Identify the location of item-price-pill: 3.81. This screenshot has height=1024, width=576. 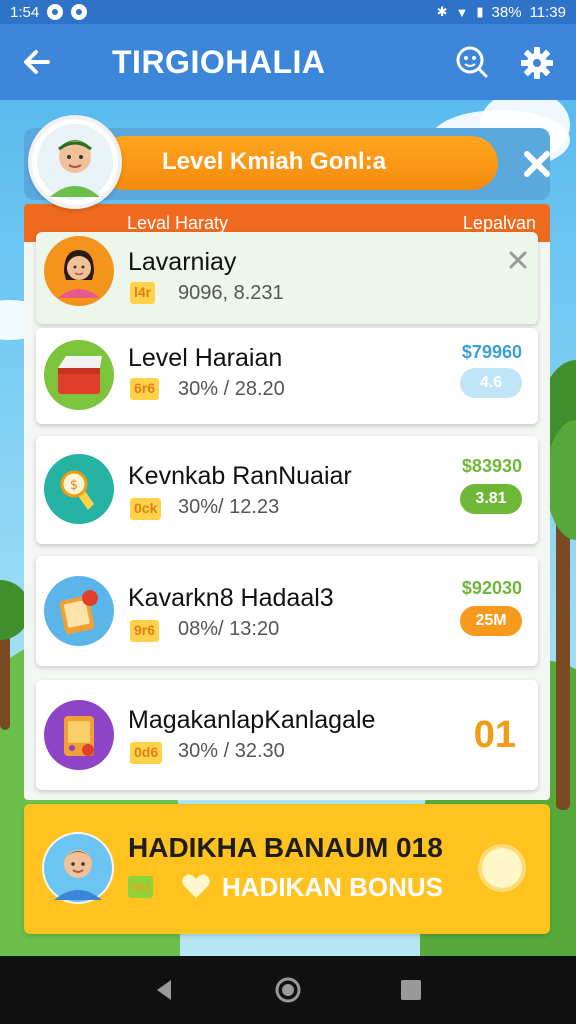
(491, 499).